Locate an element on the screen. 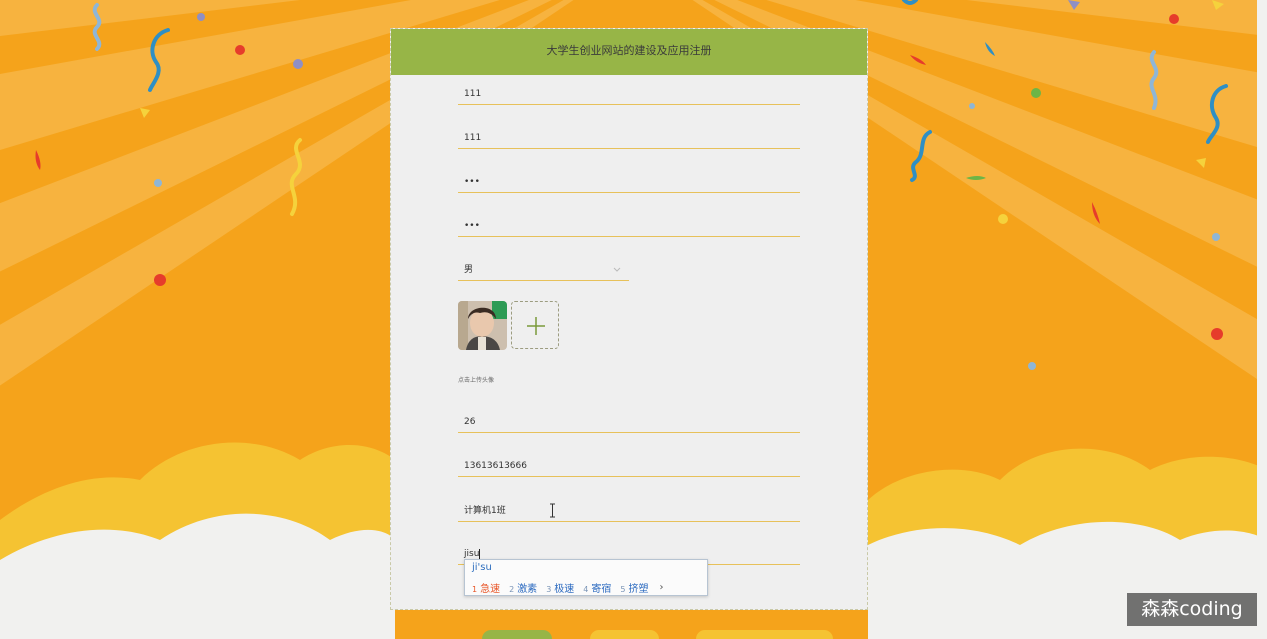 This screenshot has width=1267, height=639. upload-avatar-hint: 点击上传头像 is located at coordinates (476, 380).